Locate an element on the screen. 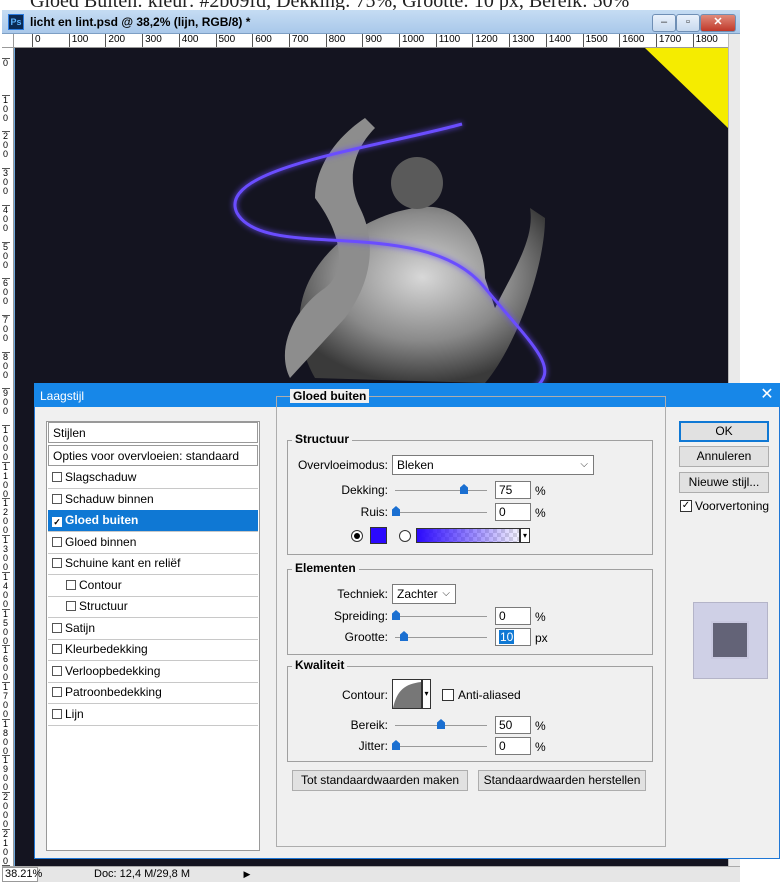  blend-mode-select: Bleken ⌵ is located at coordinates (493, 465).